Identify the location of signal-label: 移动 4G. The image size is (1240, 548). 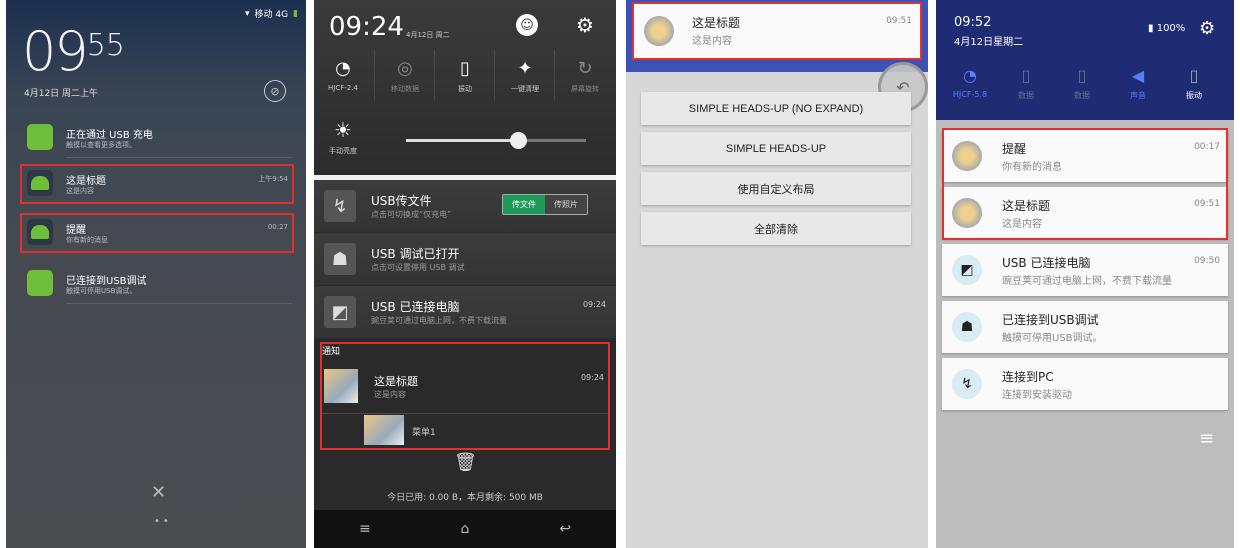
(271, 15).